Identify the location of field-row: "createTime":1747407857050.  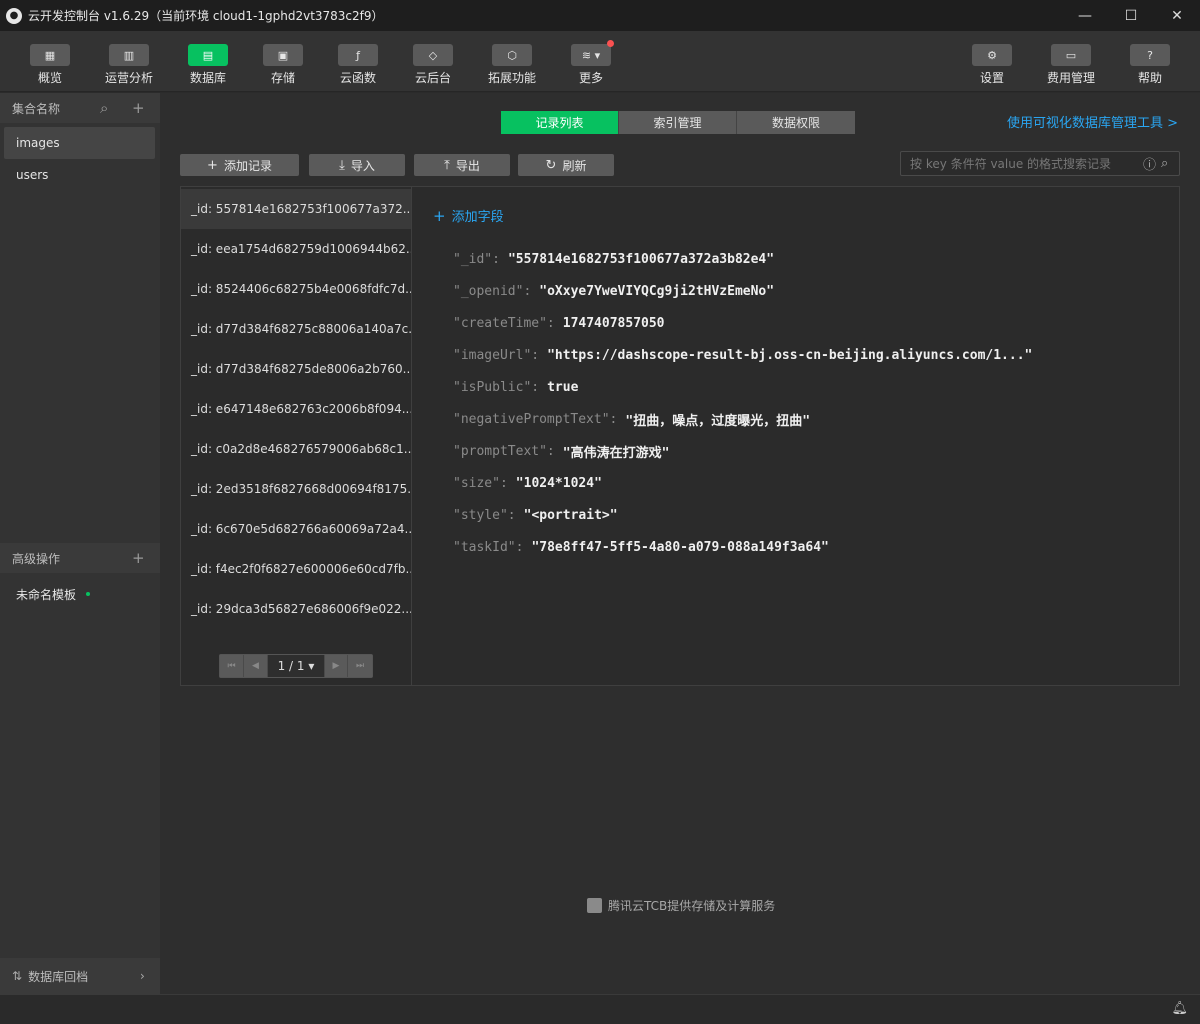
(559, 323).